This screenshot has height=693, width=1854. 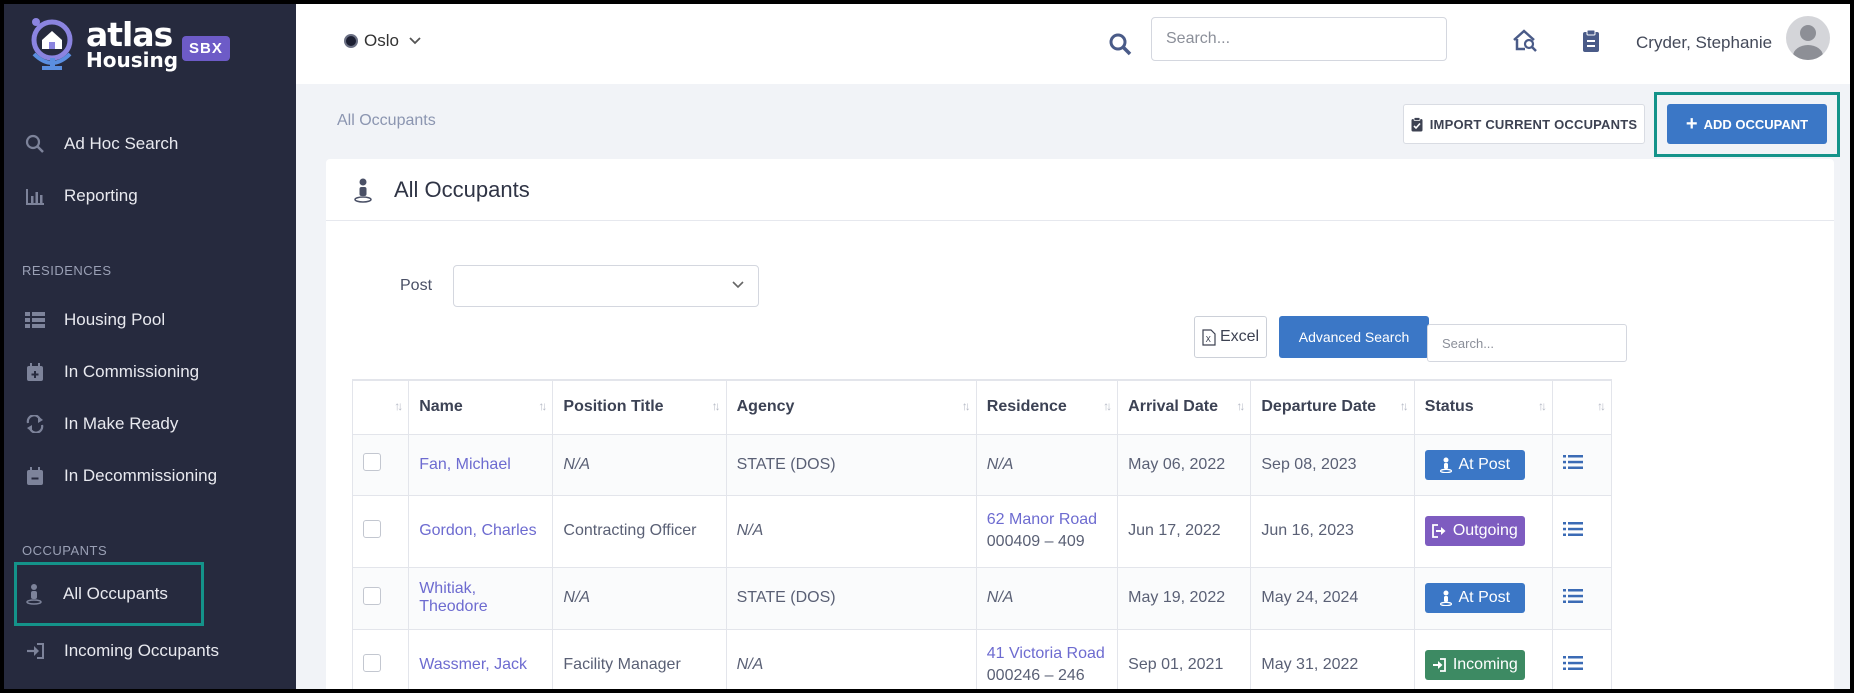 I want to click on agency: N/A, so click(x=750, y=664).